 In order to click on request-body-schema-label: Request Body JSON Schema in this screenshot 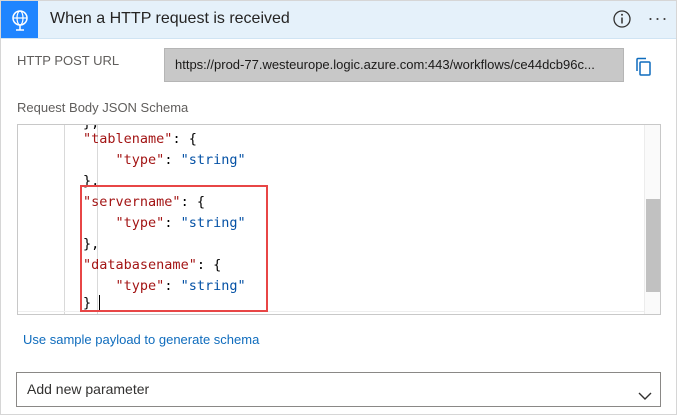, I will do `click(103, 107)`.